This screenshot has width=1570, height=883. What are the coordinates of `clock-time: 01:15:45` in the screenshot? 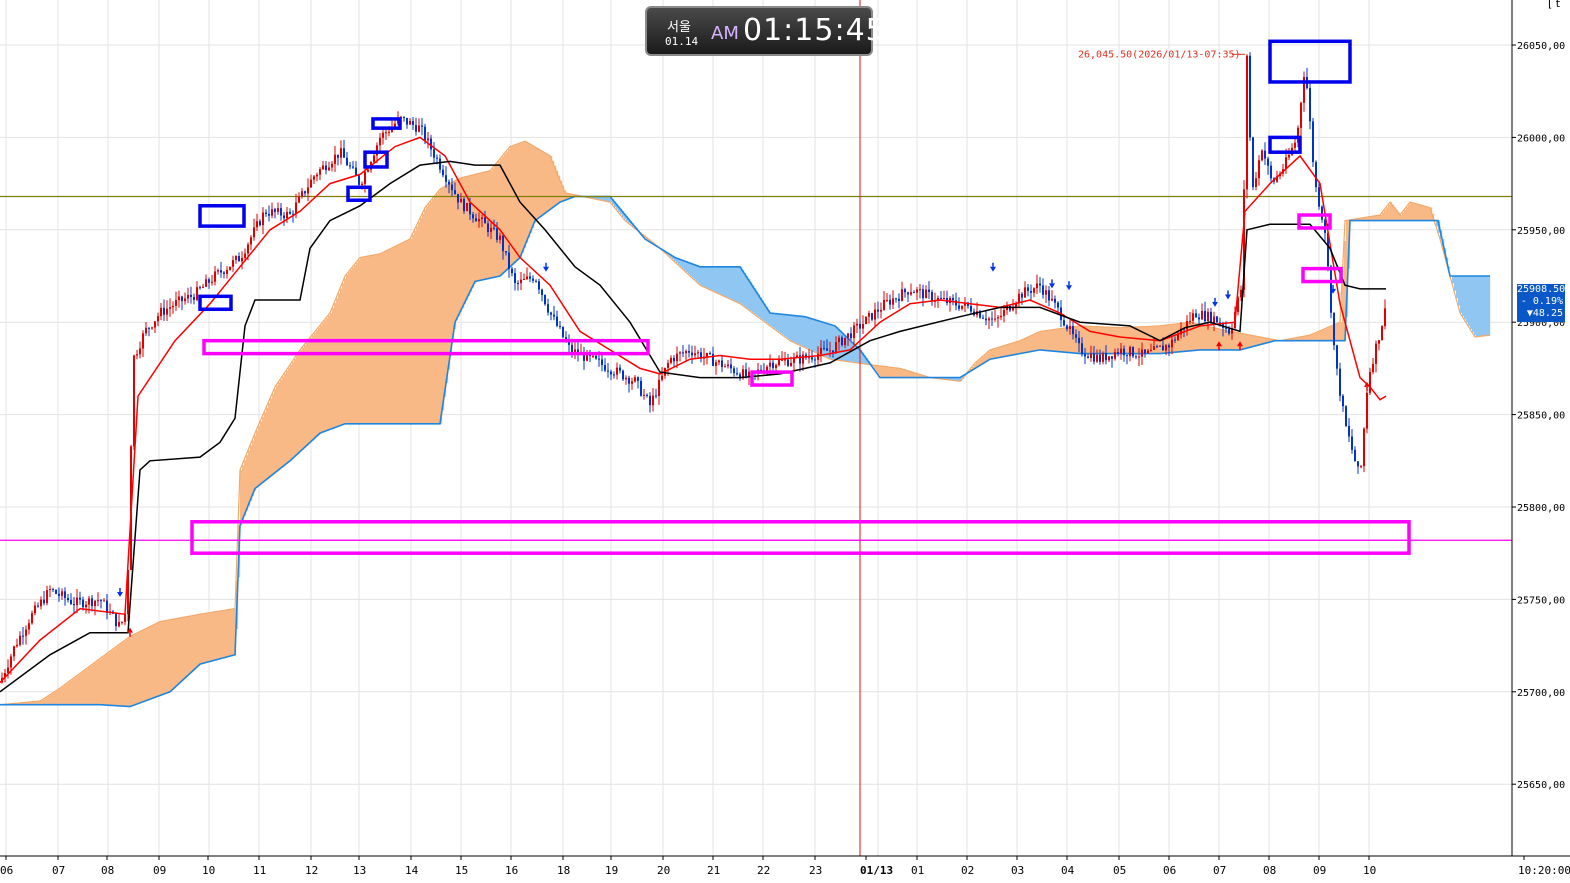 It's located at (814, 30).